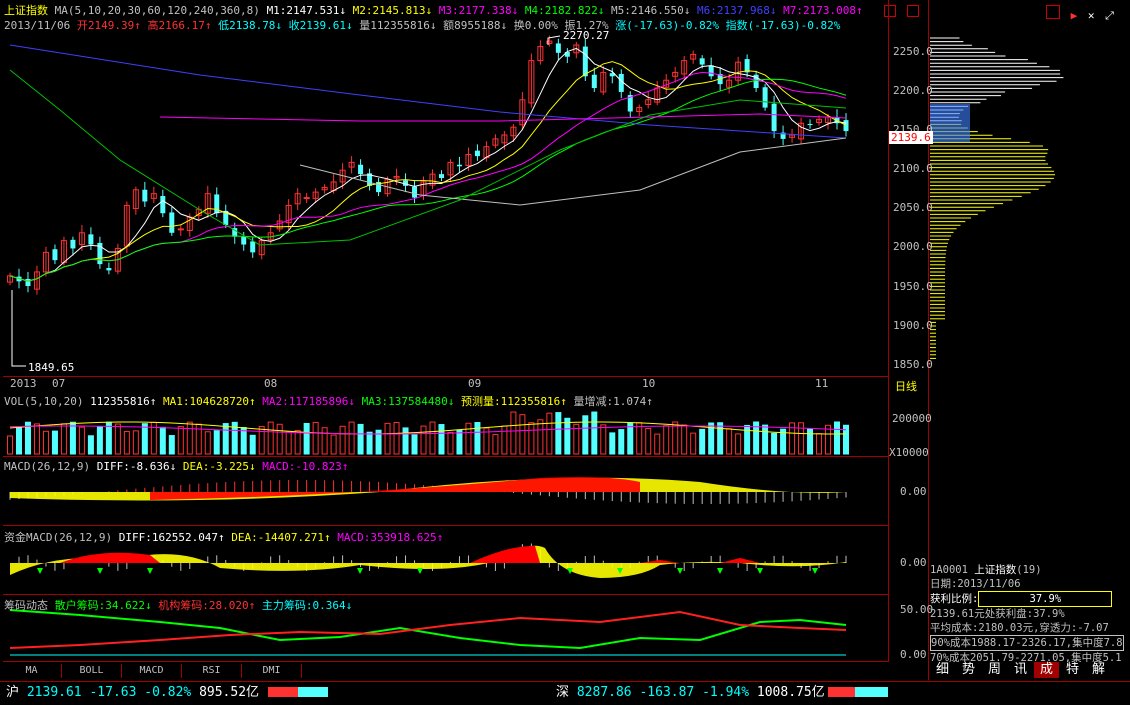 This screenshot has width=1130, height=705. Describe the element at coordinates (305, 401) in the screenshot. I see `label-item: MA2:117185896↓` at that location.